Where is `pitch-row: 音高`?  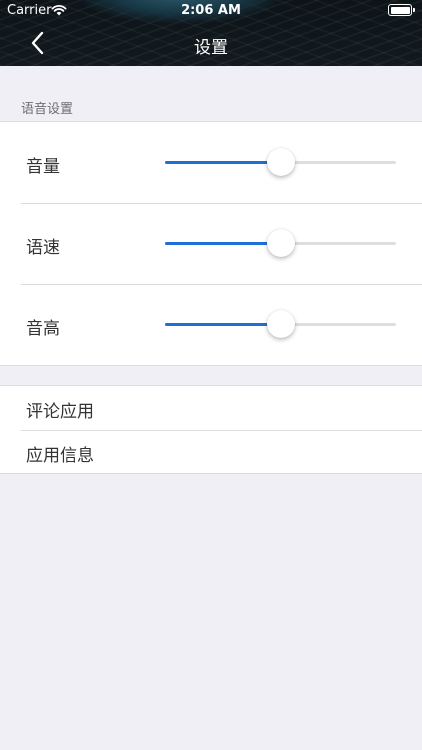 pitch-row: 音高 is located at coordinates (211, 325).